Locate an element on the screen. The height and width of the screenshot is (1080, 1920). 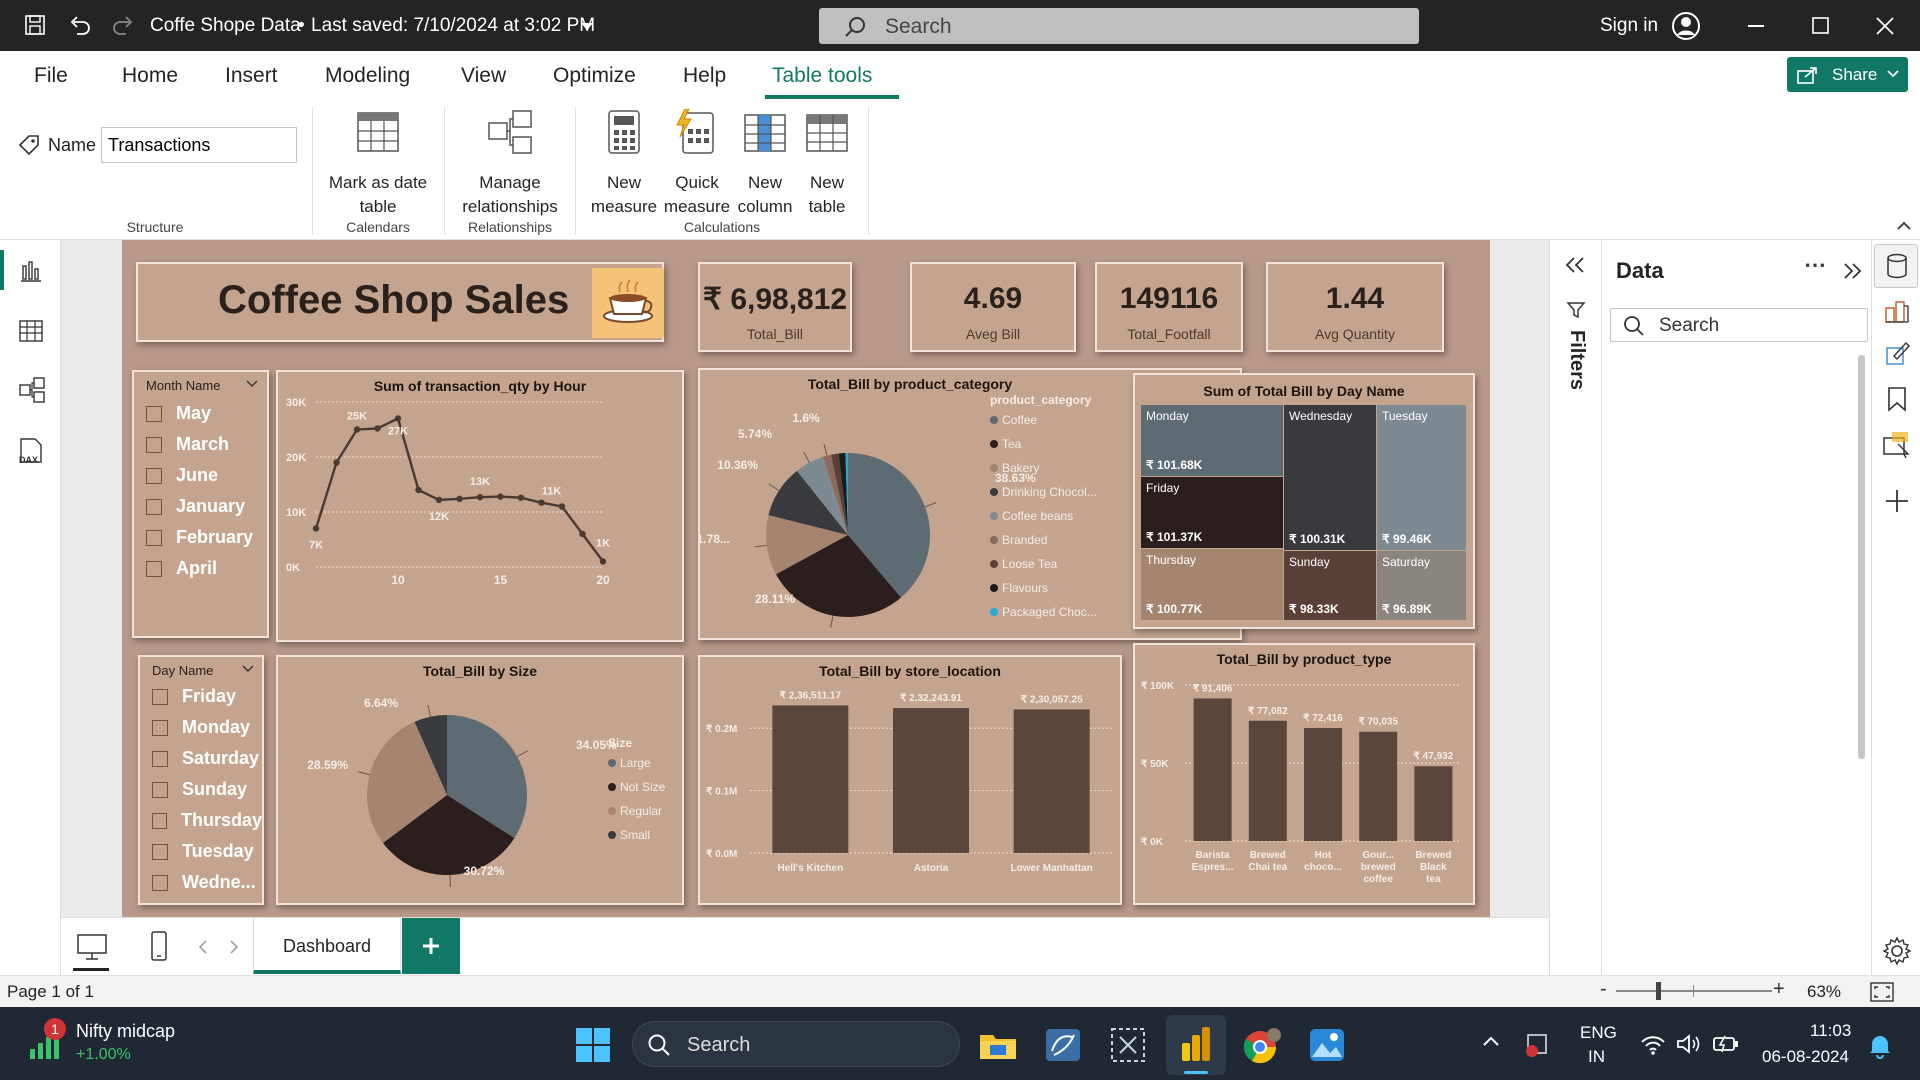
tab-help: Help is located at coordinates (704, 76).